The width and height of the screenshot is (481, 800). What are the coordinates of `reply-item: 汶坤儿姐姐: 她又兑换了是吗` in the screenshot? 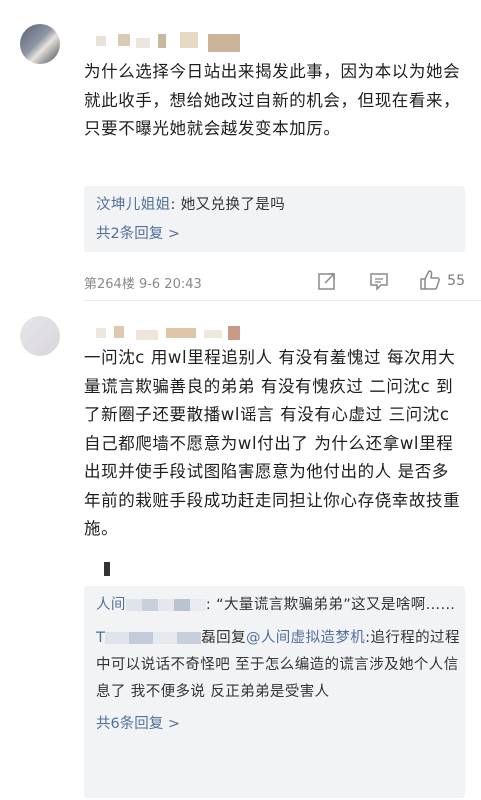 It's located at (274, 205).